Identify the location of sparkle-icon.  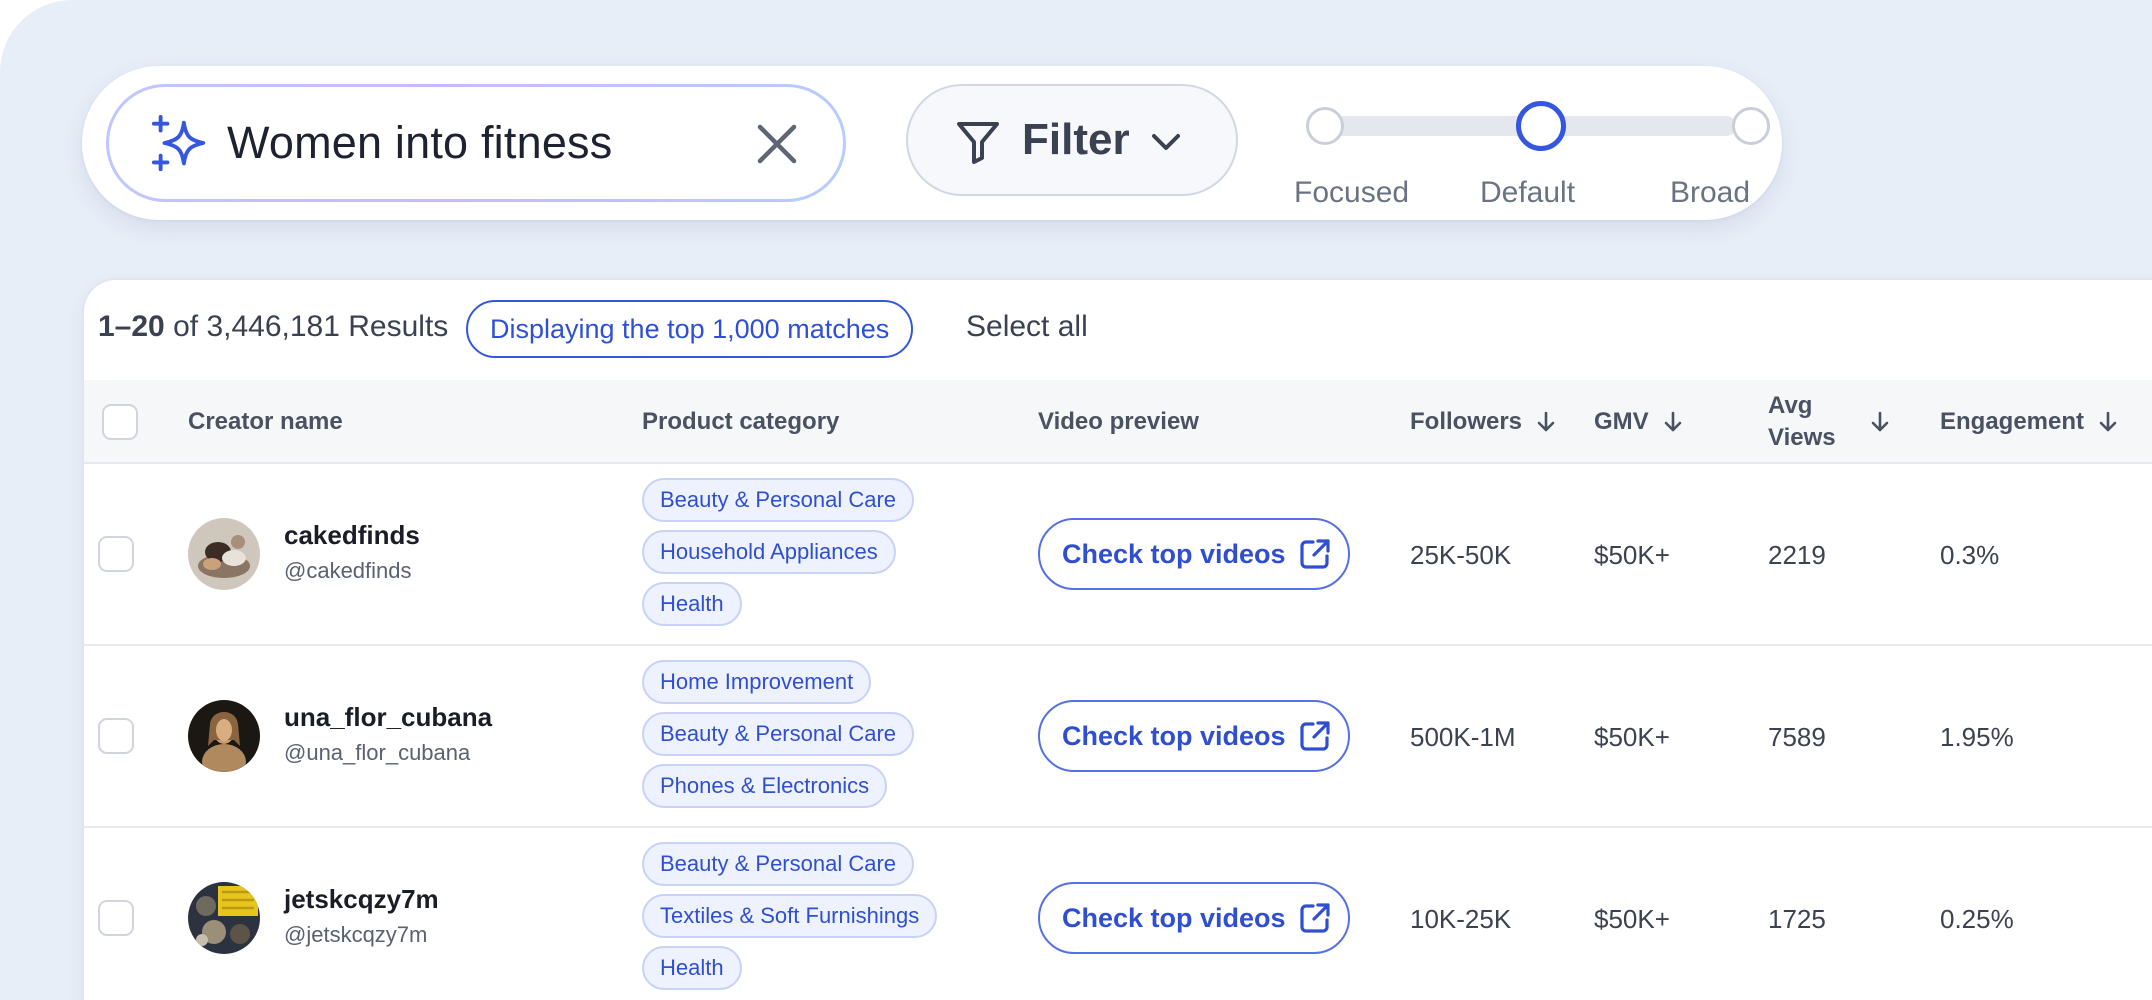
(178, 143).